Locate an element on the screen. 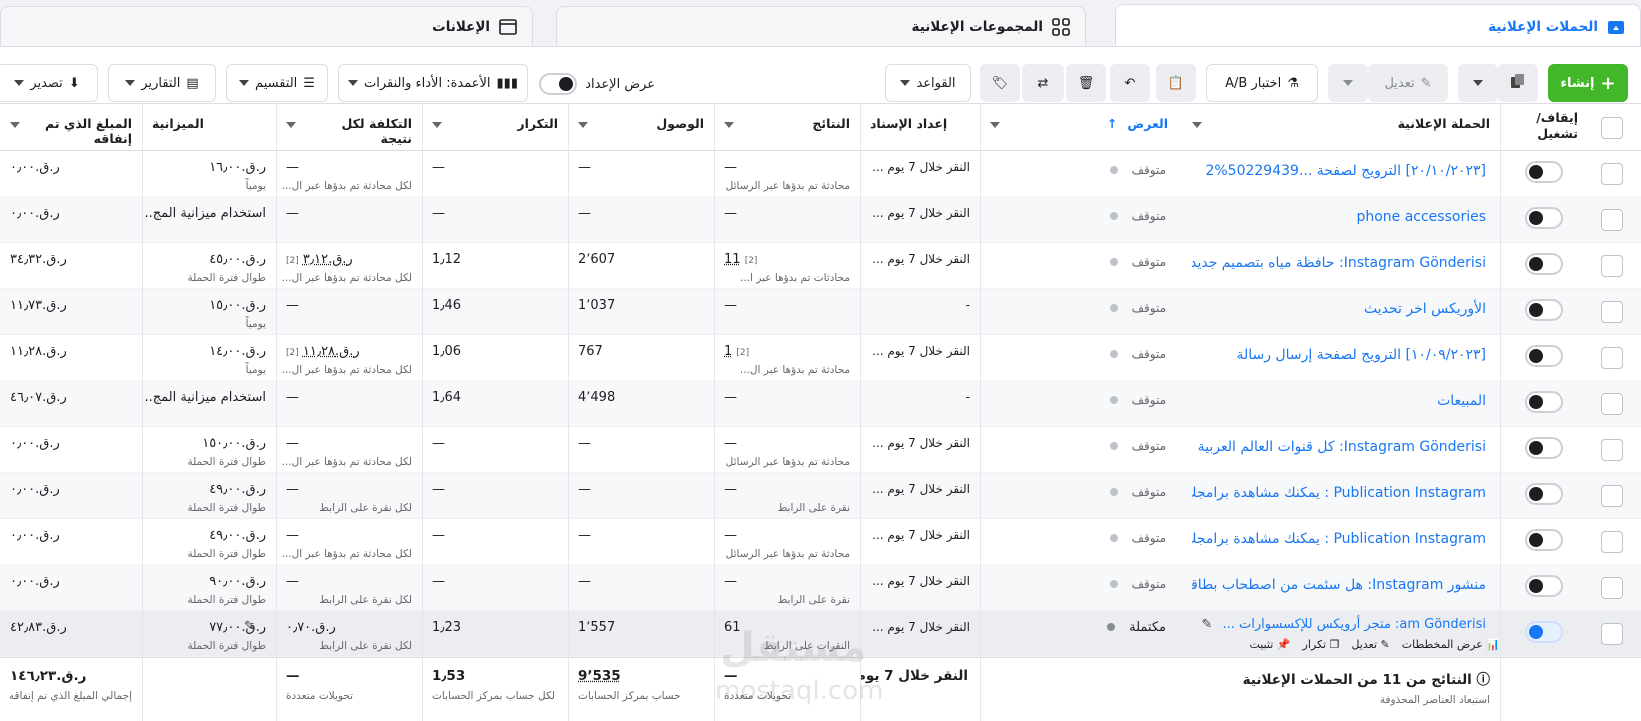  undo-button: ↶ is located at coordinates (1130, 83).